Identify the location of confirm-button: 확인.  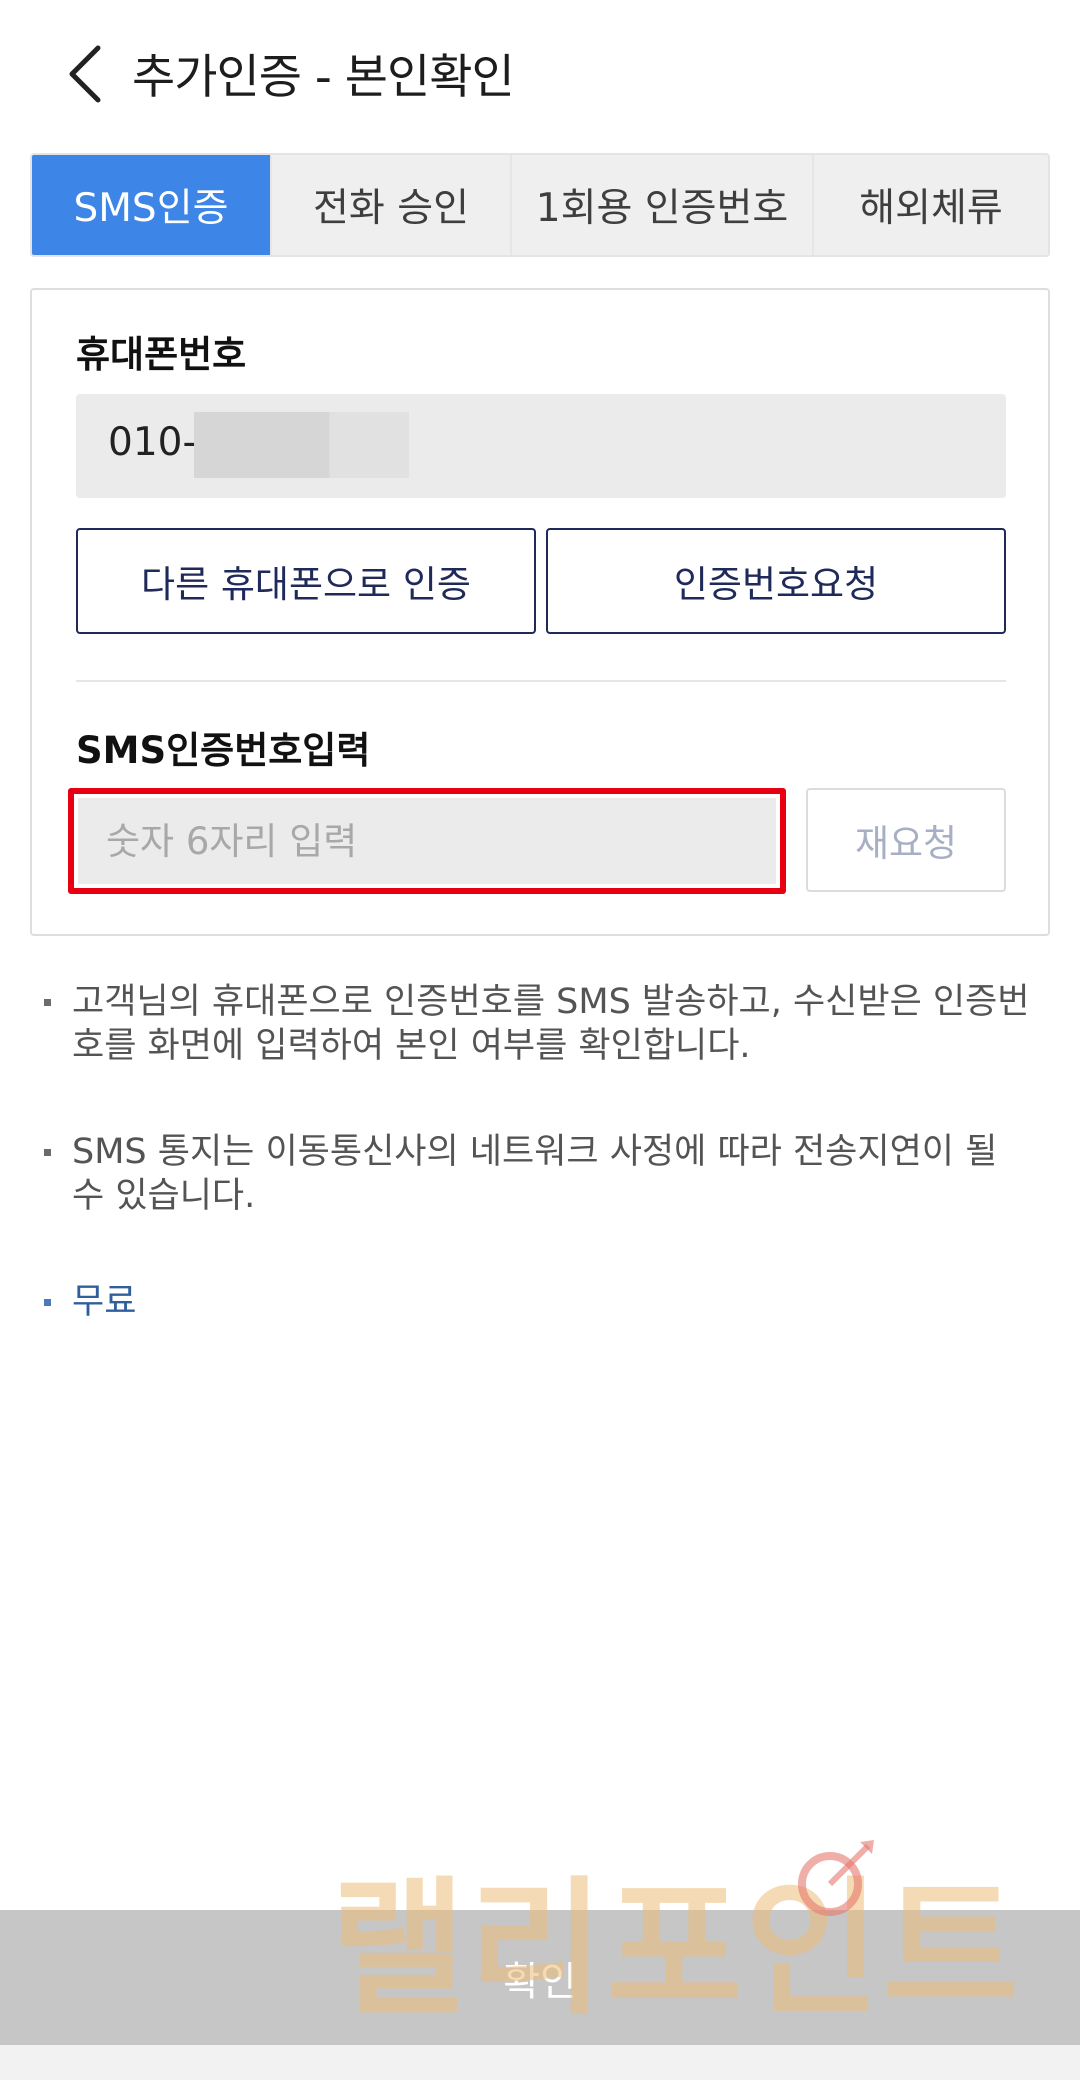
(540, 1977).